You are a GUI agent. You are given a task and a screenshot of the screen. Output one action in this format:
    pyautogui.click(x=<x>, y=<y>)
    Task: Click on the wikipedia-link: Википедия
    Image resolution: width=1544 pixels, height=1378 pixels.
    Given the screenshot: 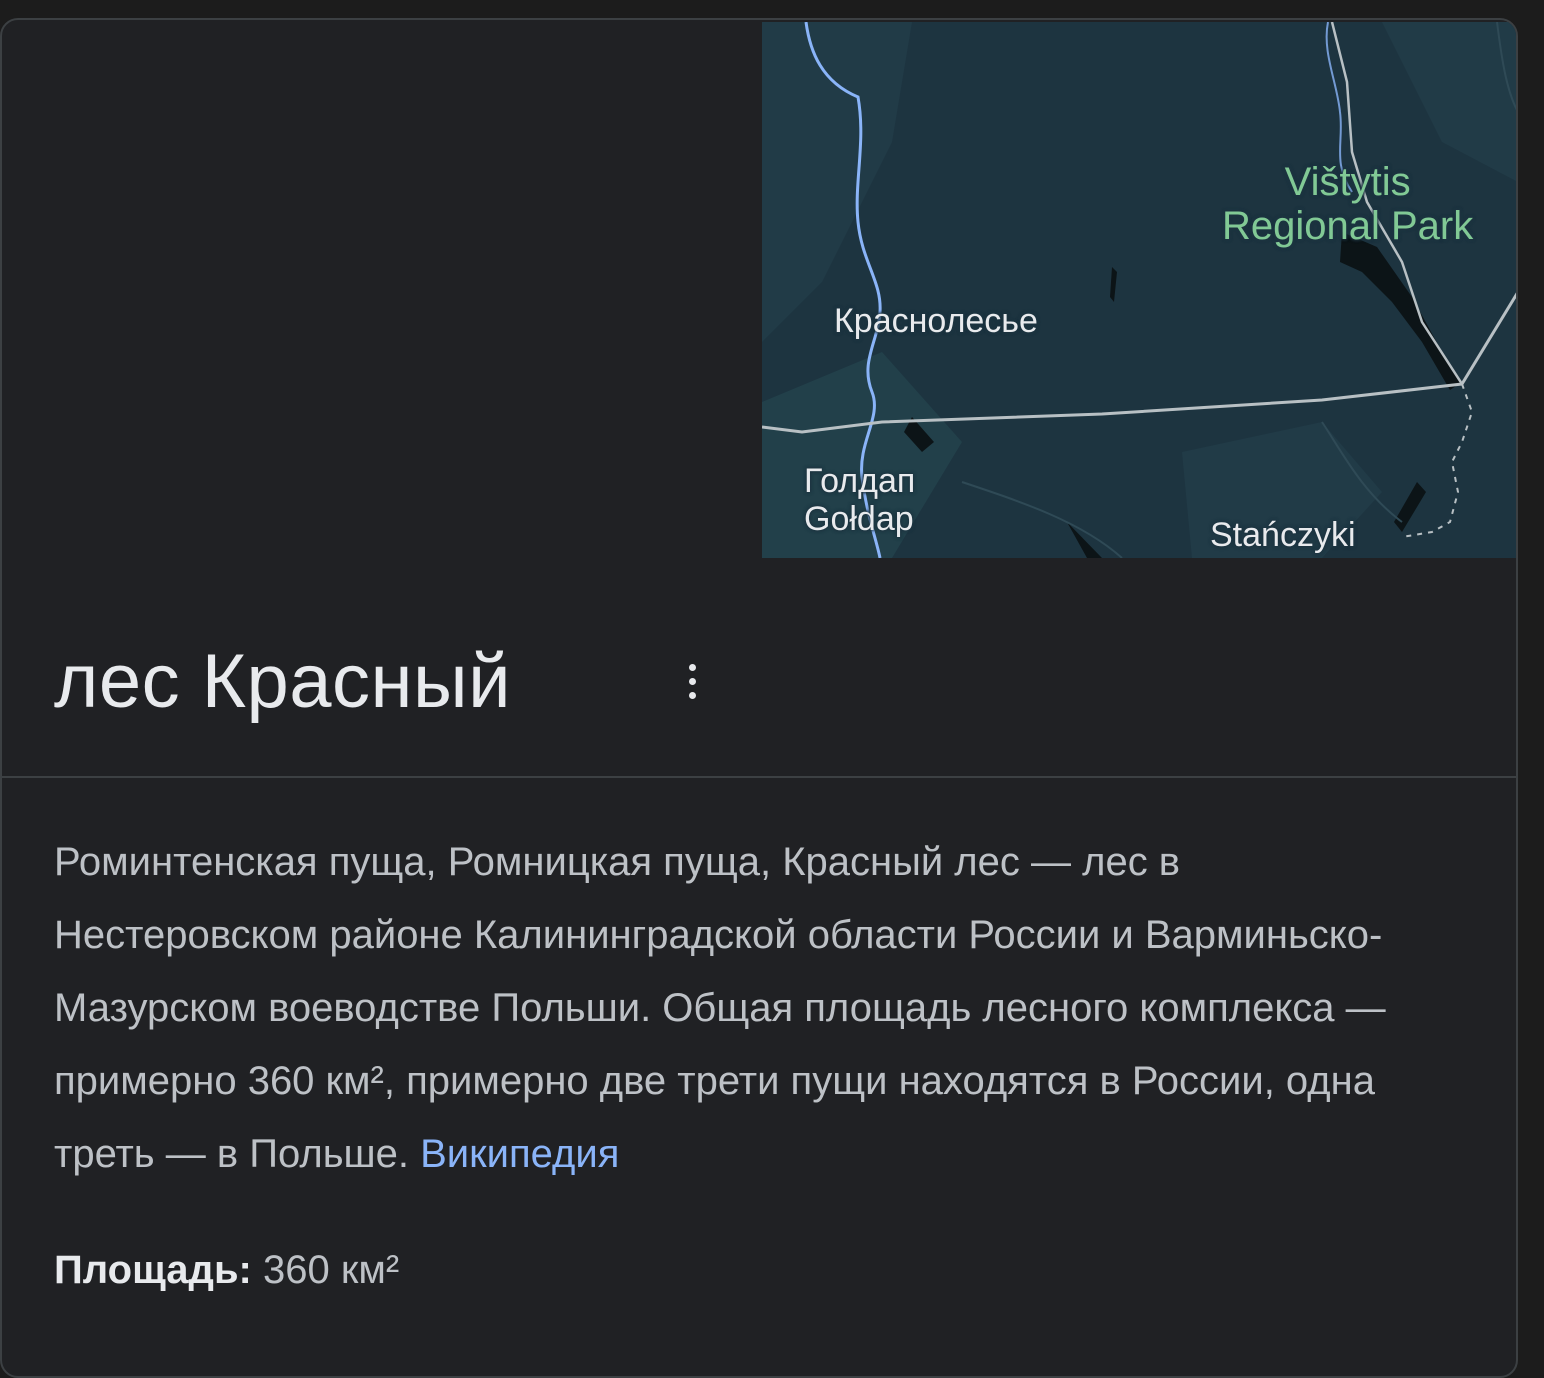 What is the action you would take?
    pyautogui.click(x=519, y=1154)
    